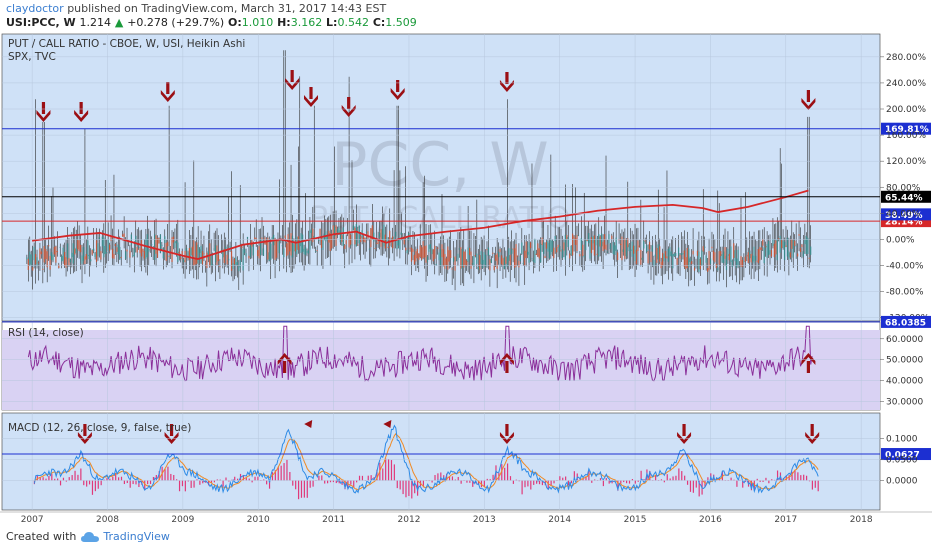  Describe the element at coordinates (906, 84) in the screenshot. I see `y-tick-label: 240.00%` at that location.